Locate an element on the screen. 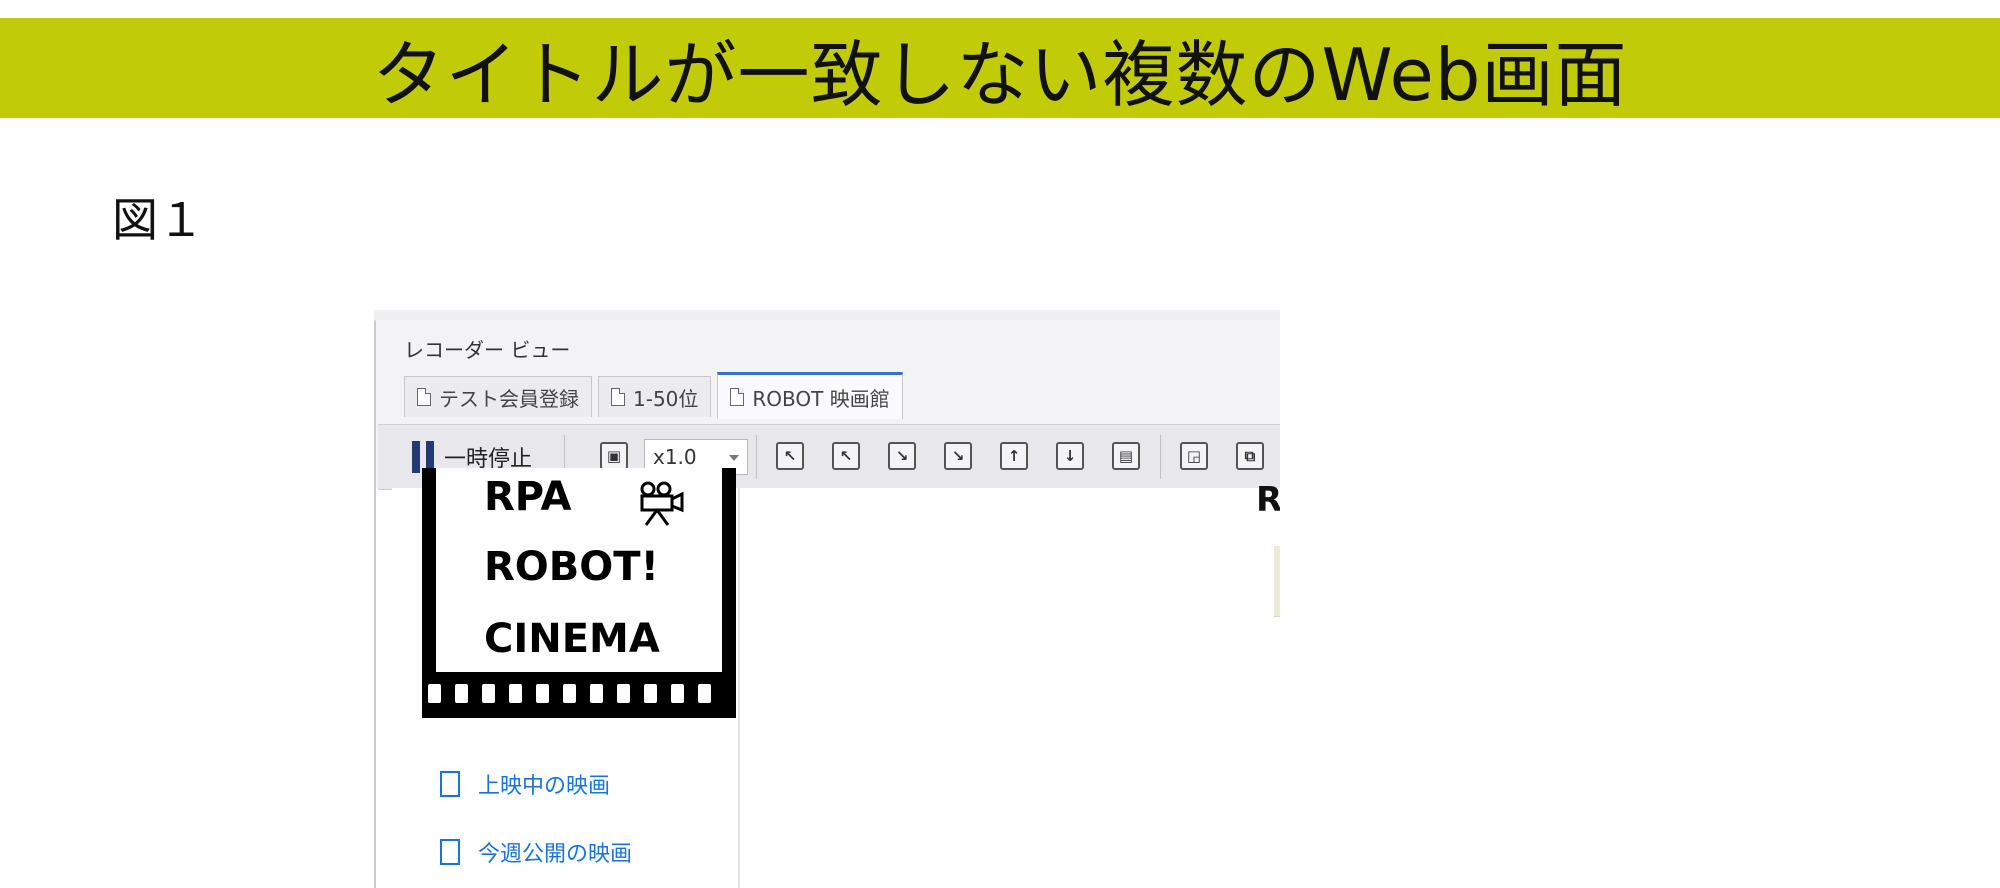  move-bottom-right-icon: ↘ is located at coordinates (958, 456).